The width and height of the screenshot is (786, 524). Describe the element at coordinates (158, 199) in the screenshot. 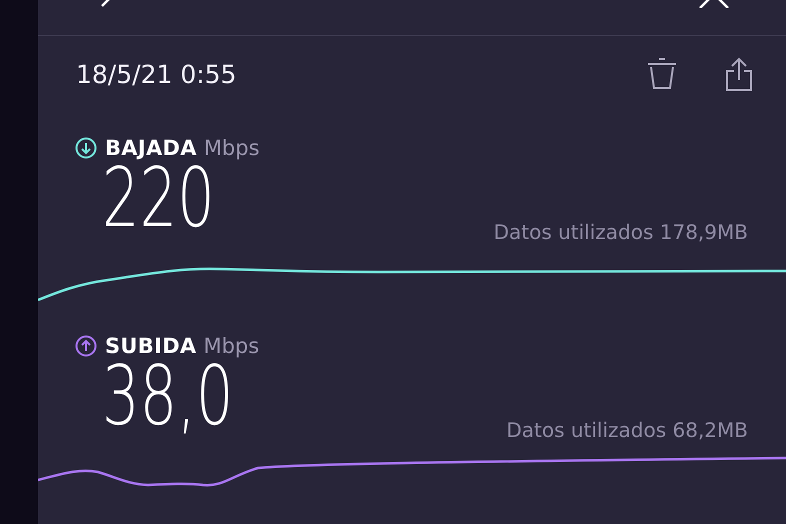

I see `speed-value: 220` at that location.